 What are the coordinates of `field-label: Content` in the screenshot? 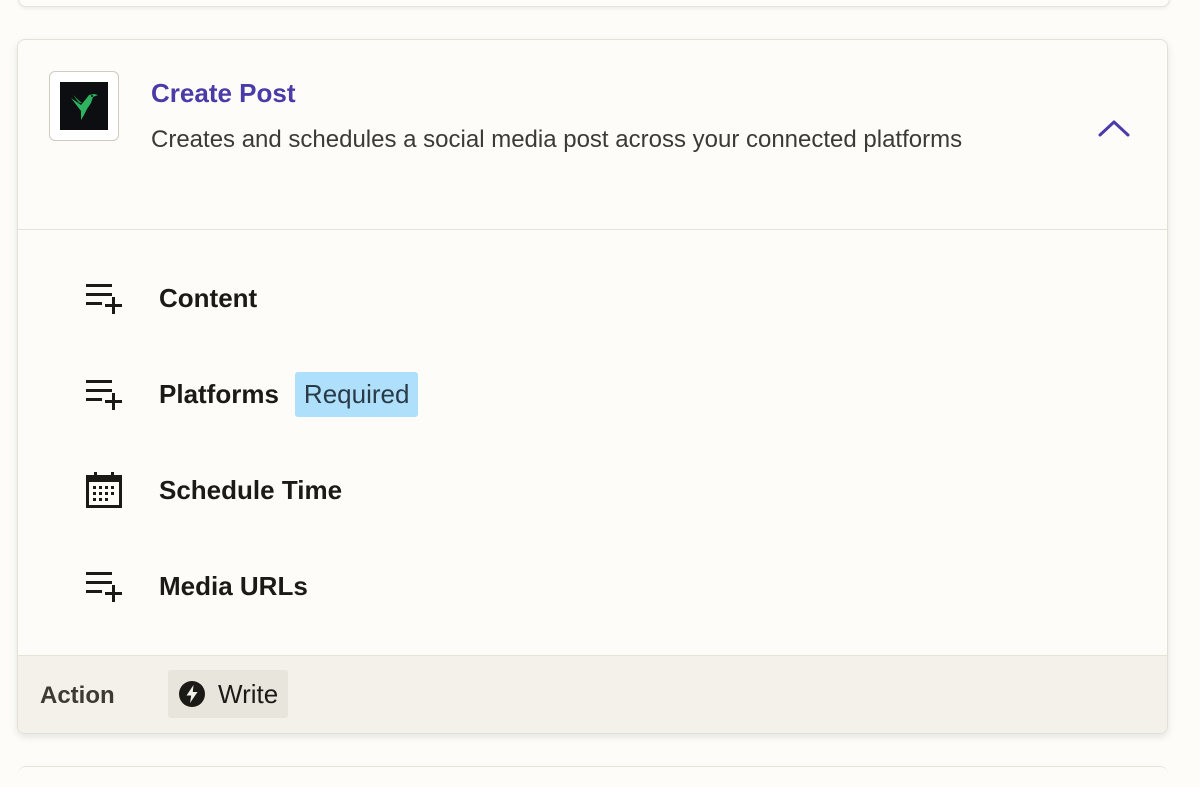 It's located at (208, 297).